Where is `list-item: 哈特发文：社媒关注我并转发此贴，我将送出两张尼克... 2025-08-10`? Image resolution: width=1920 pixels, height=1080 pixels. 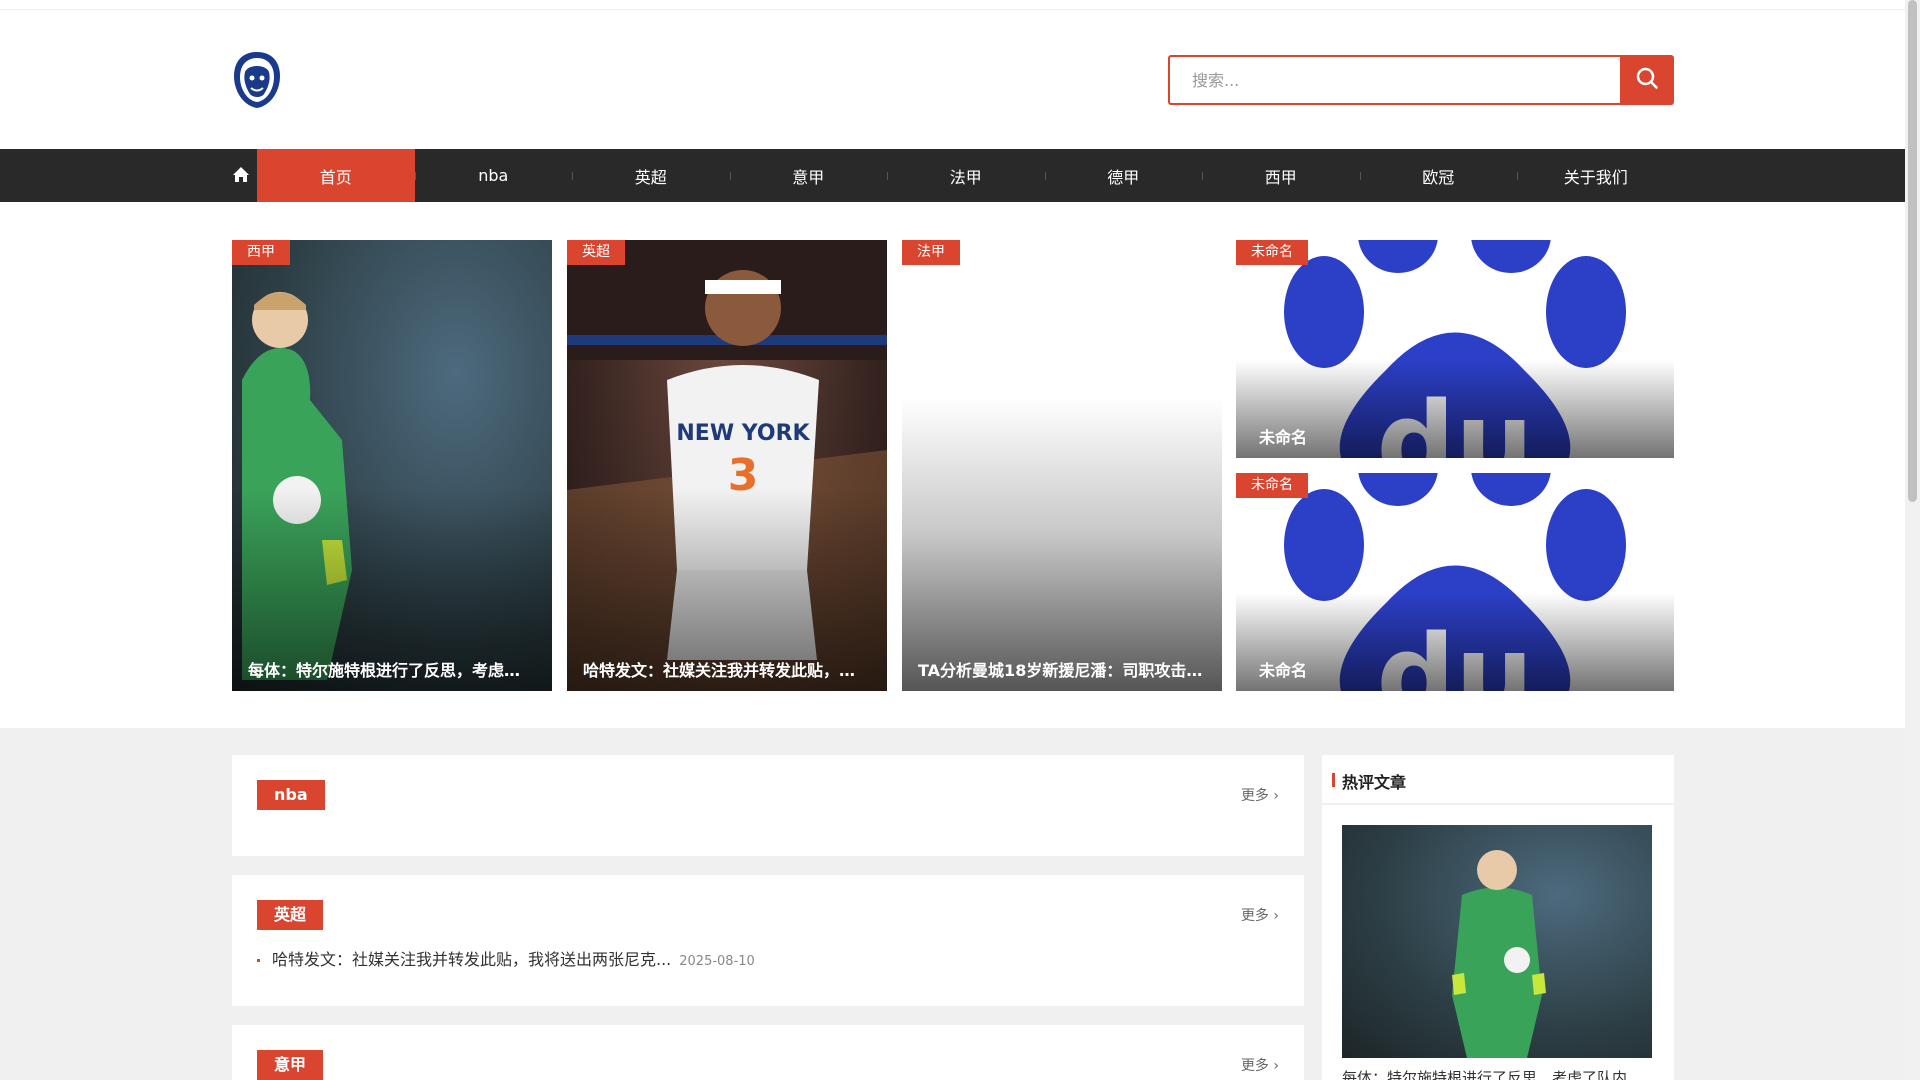
list-item: 哈特发文：社媒关注我并转发此贴，我将送出两张尼克... 2025-08-10 is located at coordinates (768, 960).